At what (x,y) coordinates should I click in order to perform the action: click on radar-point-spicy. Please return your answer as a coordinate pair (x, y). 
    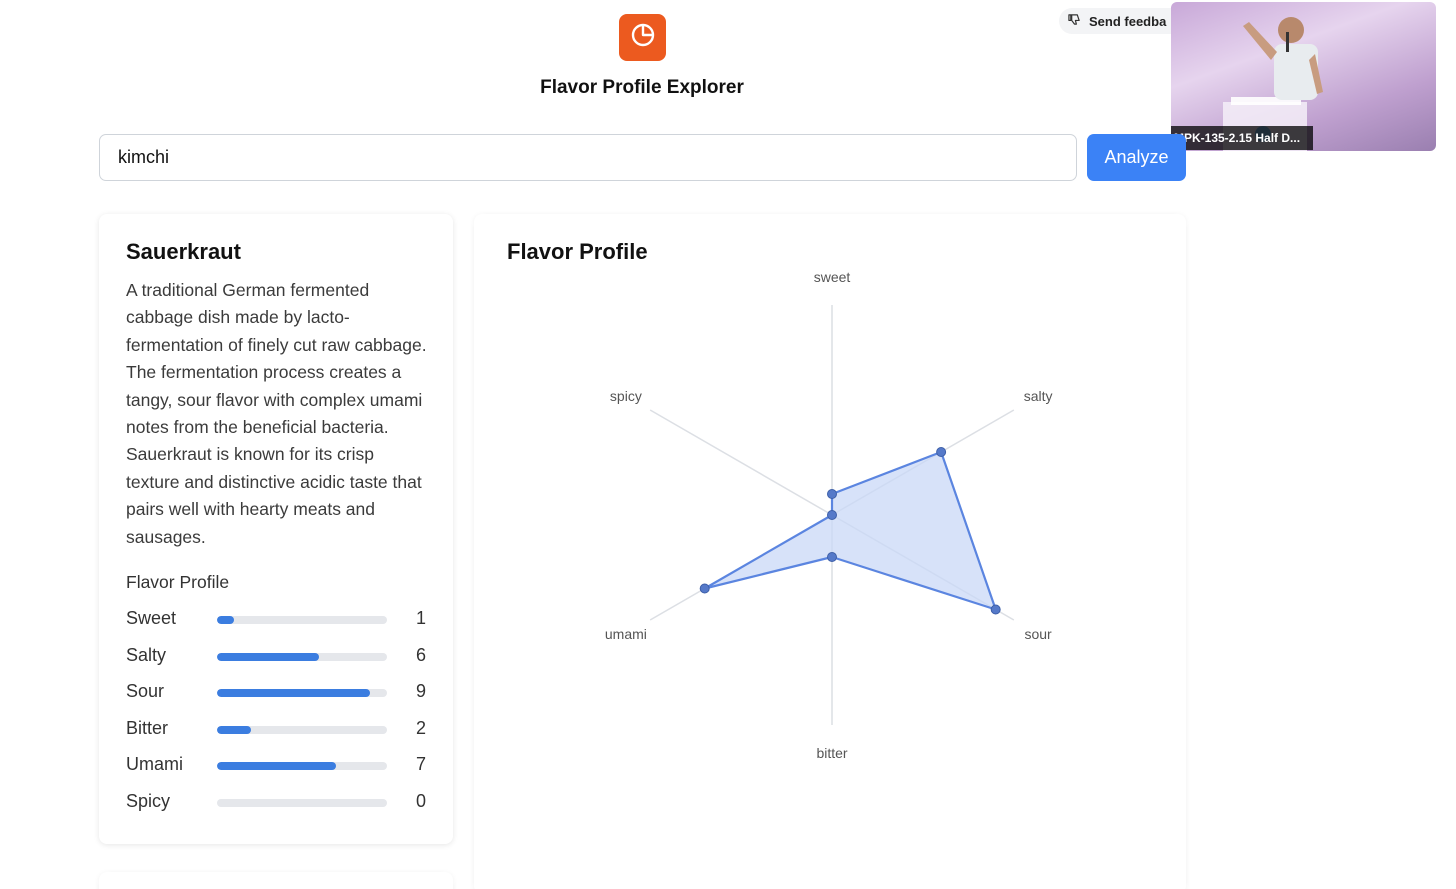
    Looking at the image, I should click on (832, 515).